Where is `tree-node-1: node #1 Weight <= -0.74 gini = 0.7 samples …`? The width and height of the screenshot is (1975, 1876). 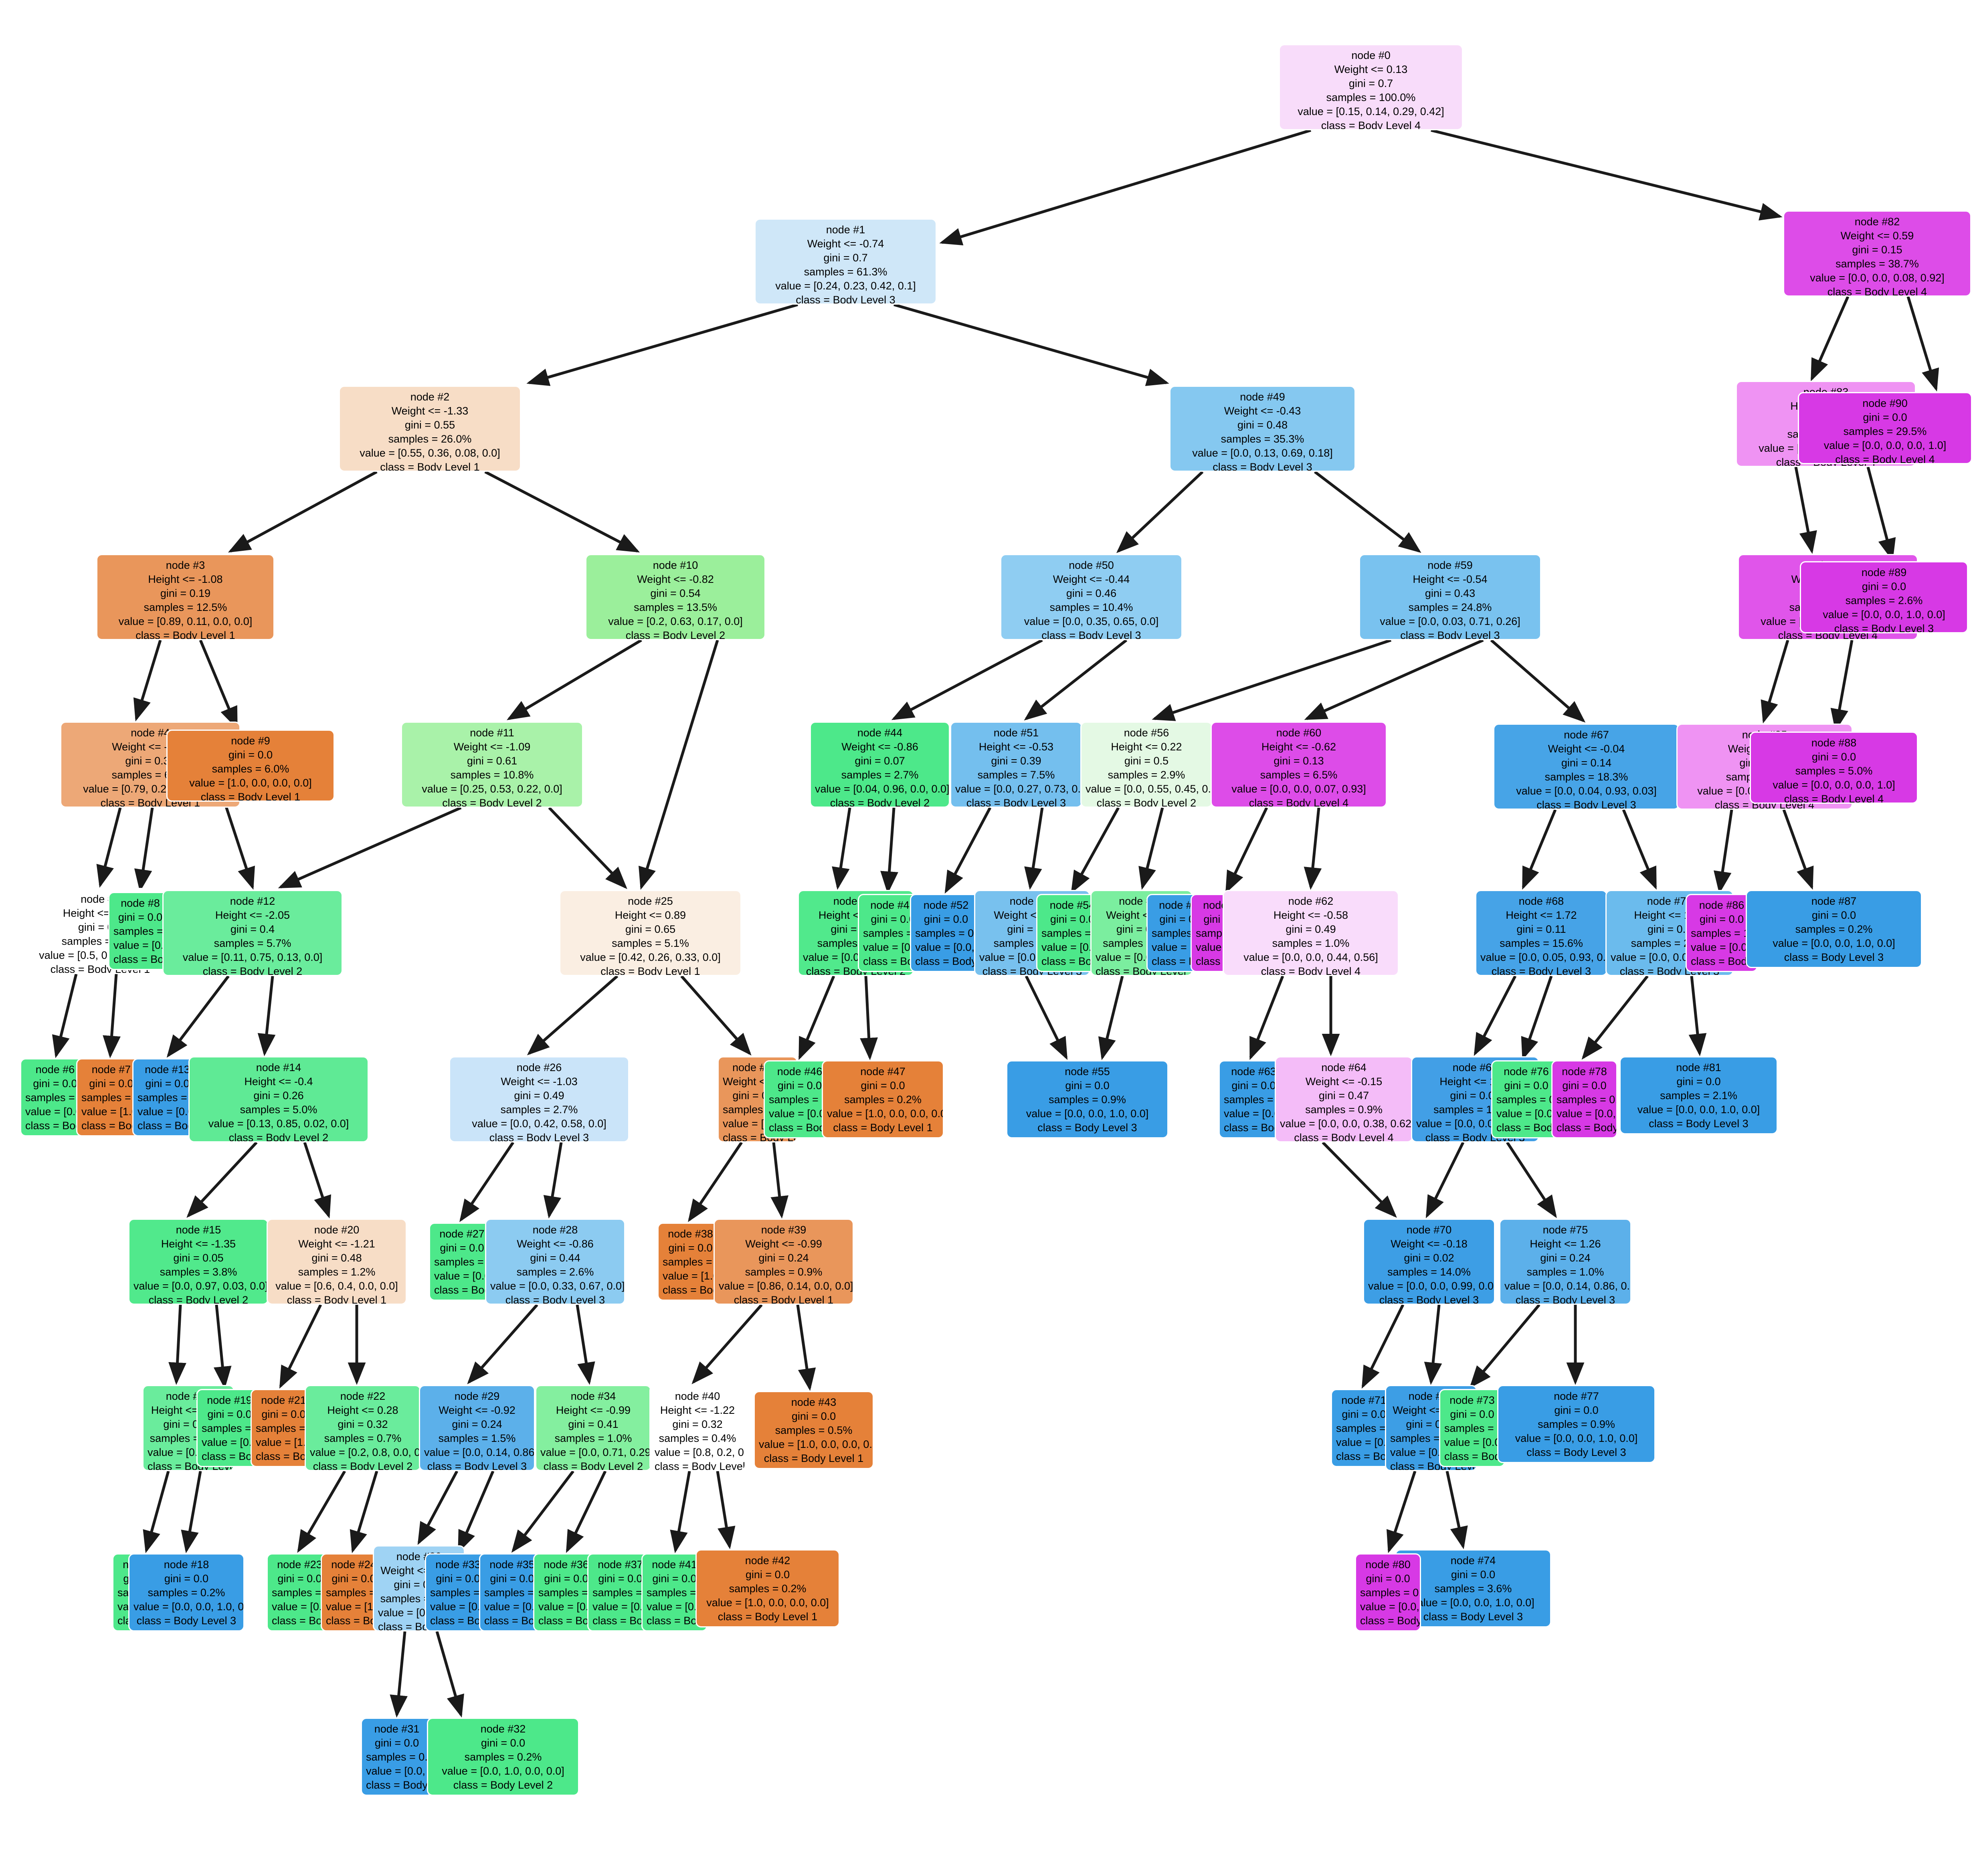 tree-node-1: node #1 Weight <= -0.74 gini = 0.7 samples … is located at coordinates (845, 261).